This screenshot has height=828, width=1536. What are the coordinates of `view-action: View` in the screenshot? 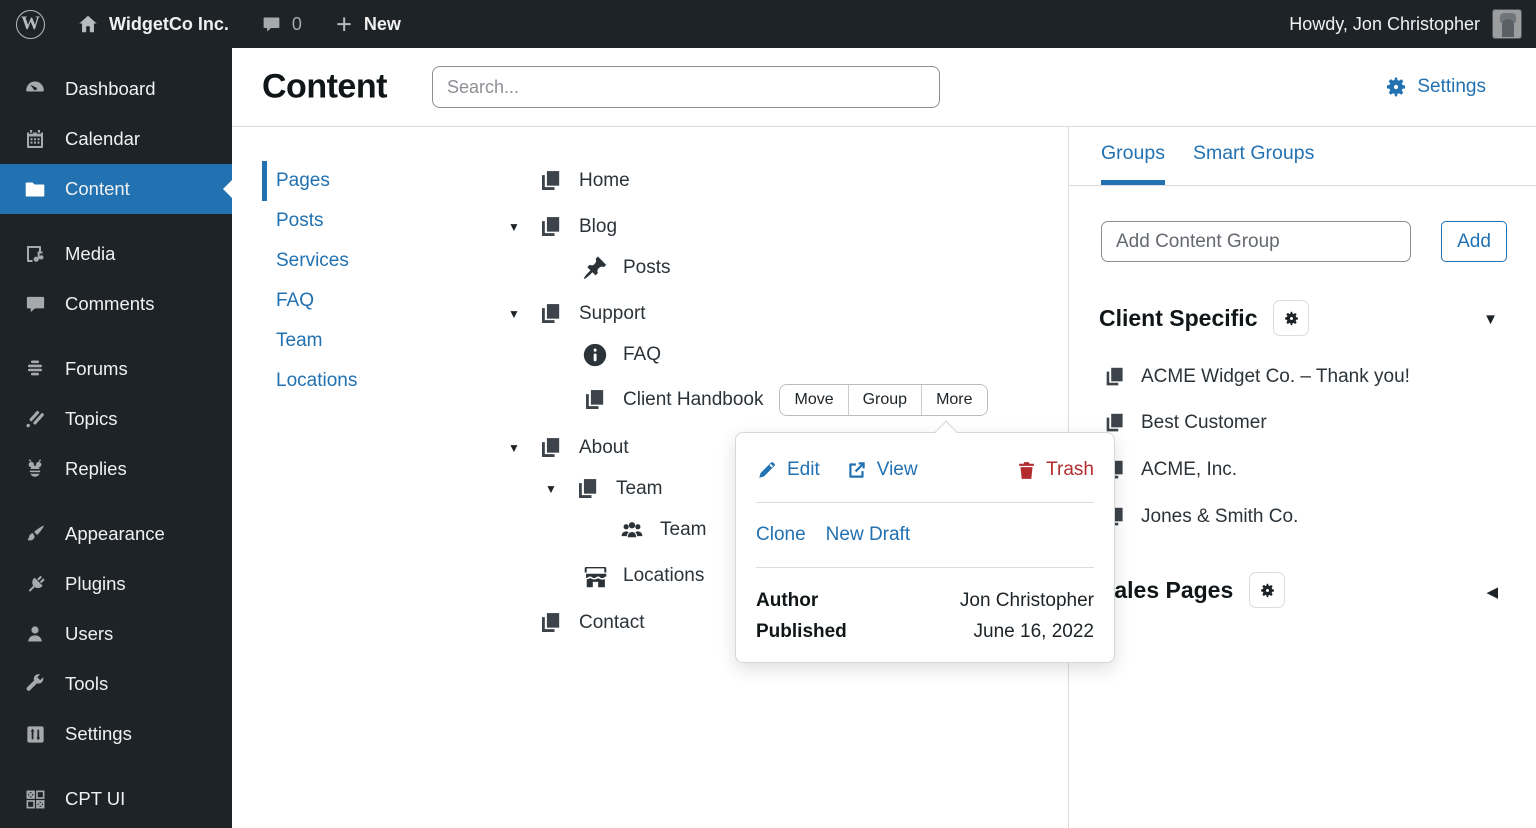 It's located at (882, 470).